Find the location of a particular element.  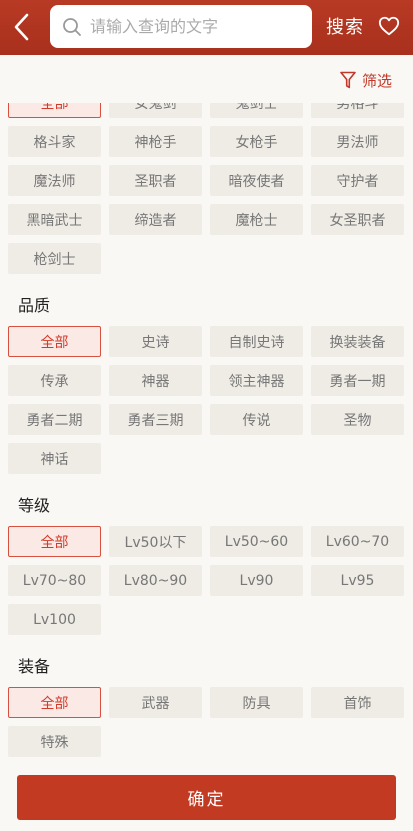

chip-profession-11: 守护者 is located at coordinates (357, 180).